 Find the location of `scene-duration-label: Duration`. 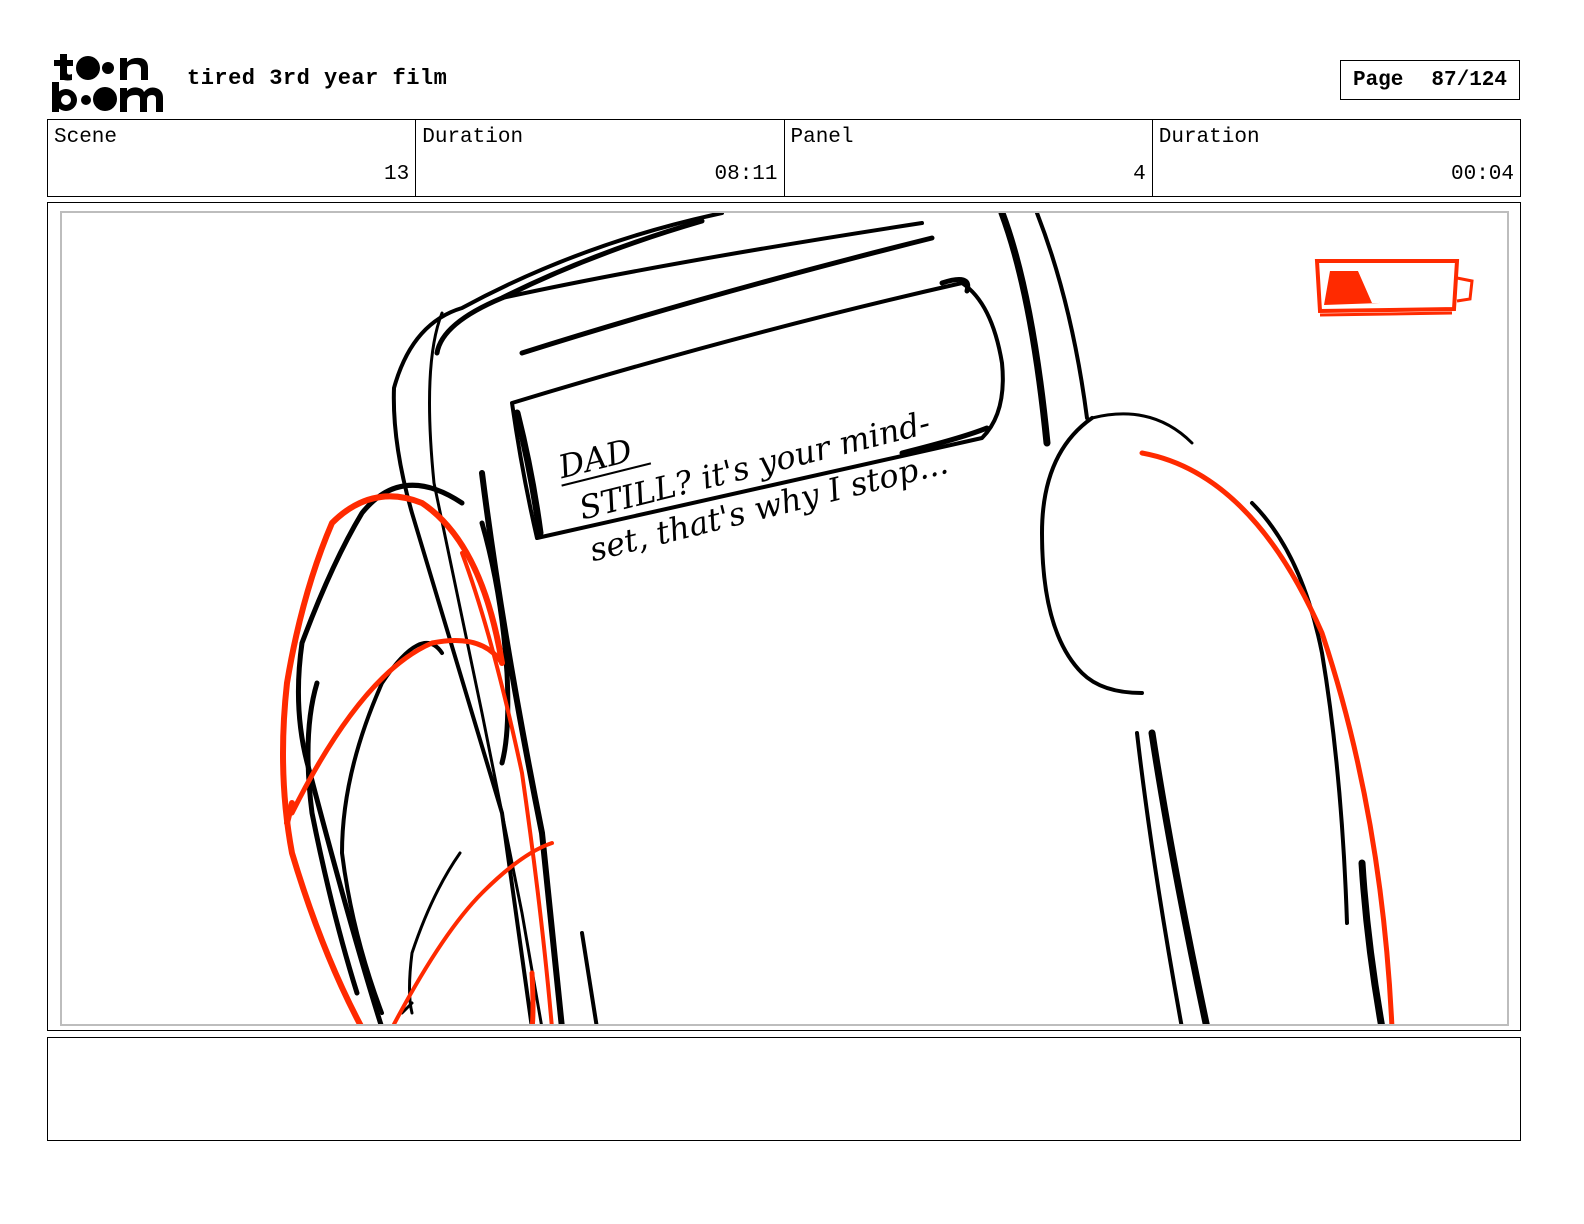

scene-duration-label: Duration is located at coordinates (473, 137).